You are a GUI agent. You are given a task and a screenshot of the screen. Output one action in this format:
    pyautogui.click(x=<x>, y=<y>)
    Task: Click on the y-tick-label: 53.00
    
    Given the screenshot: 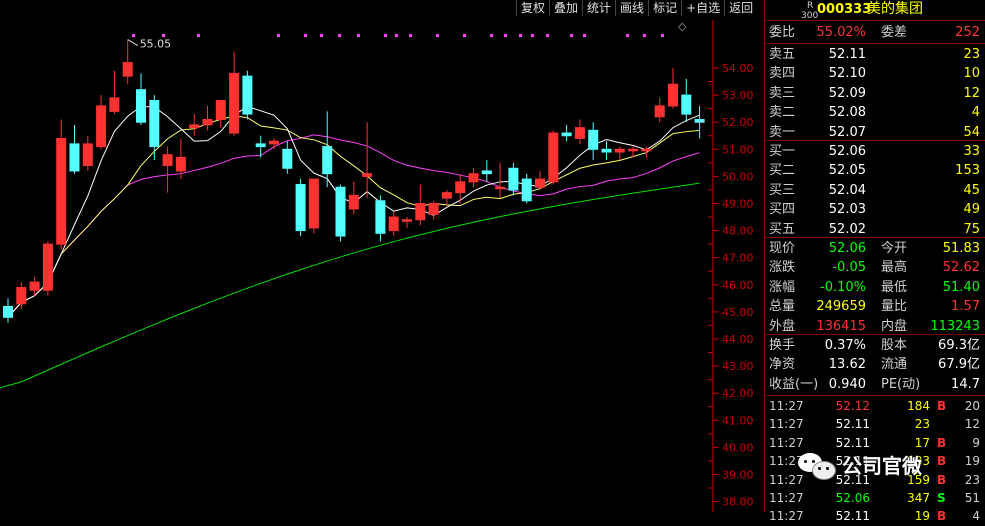 What is the action you would take?
    pyautogui.click(x=738, y=95)
    